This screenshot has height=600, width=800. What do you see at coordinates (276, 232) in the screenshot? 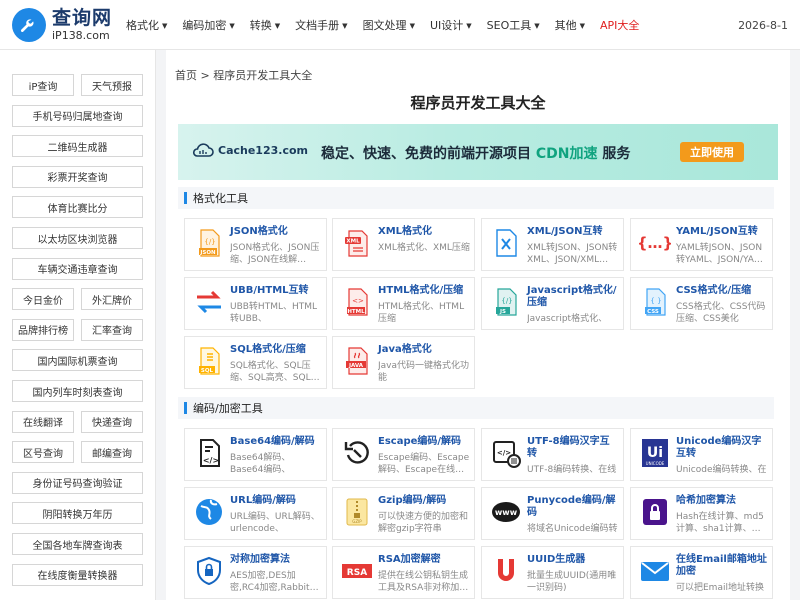
I see `tool-card-title: JSON格式化` at bounding box center [276, 232].